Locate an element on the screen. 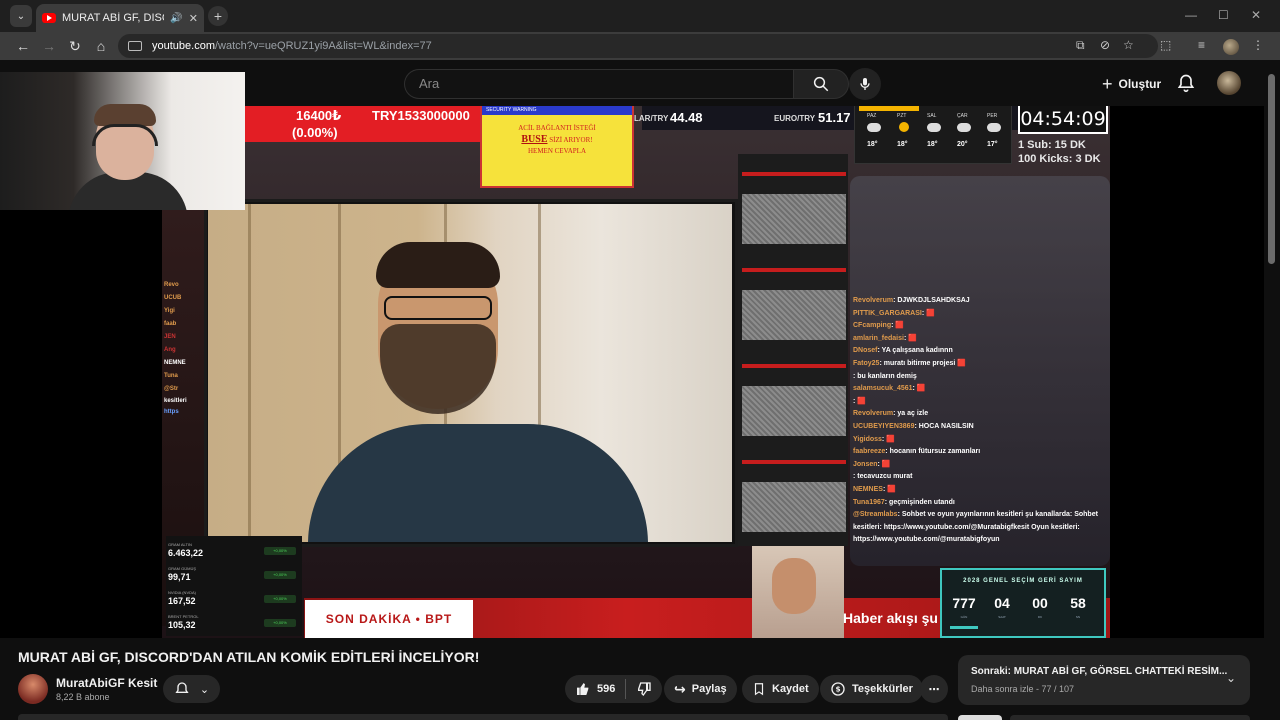 The image size is (1280, 720). stock-label: BRENT PETROL is located at coordinates (183, 616).